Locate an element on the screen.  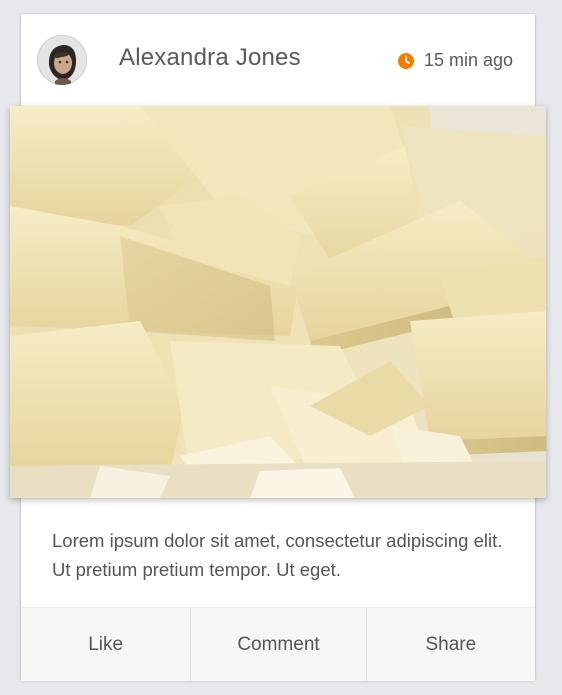
like-button: Like is located at coordinates (105, 644).